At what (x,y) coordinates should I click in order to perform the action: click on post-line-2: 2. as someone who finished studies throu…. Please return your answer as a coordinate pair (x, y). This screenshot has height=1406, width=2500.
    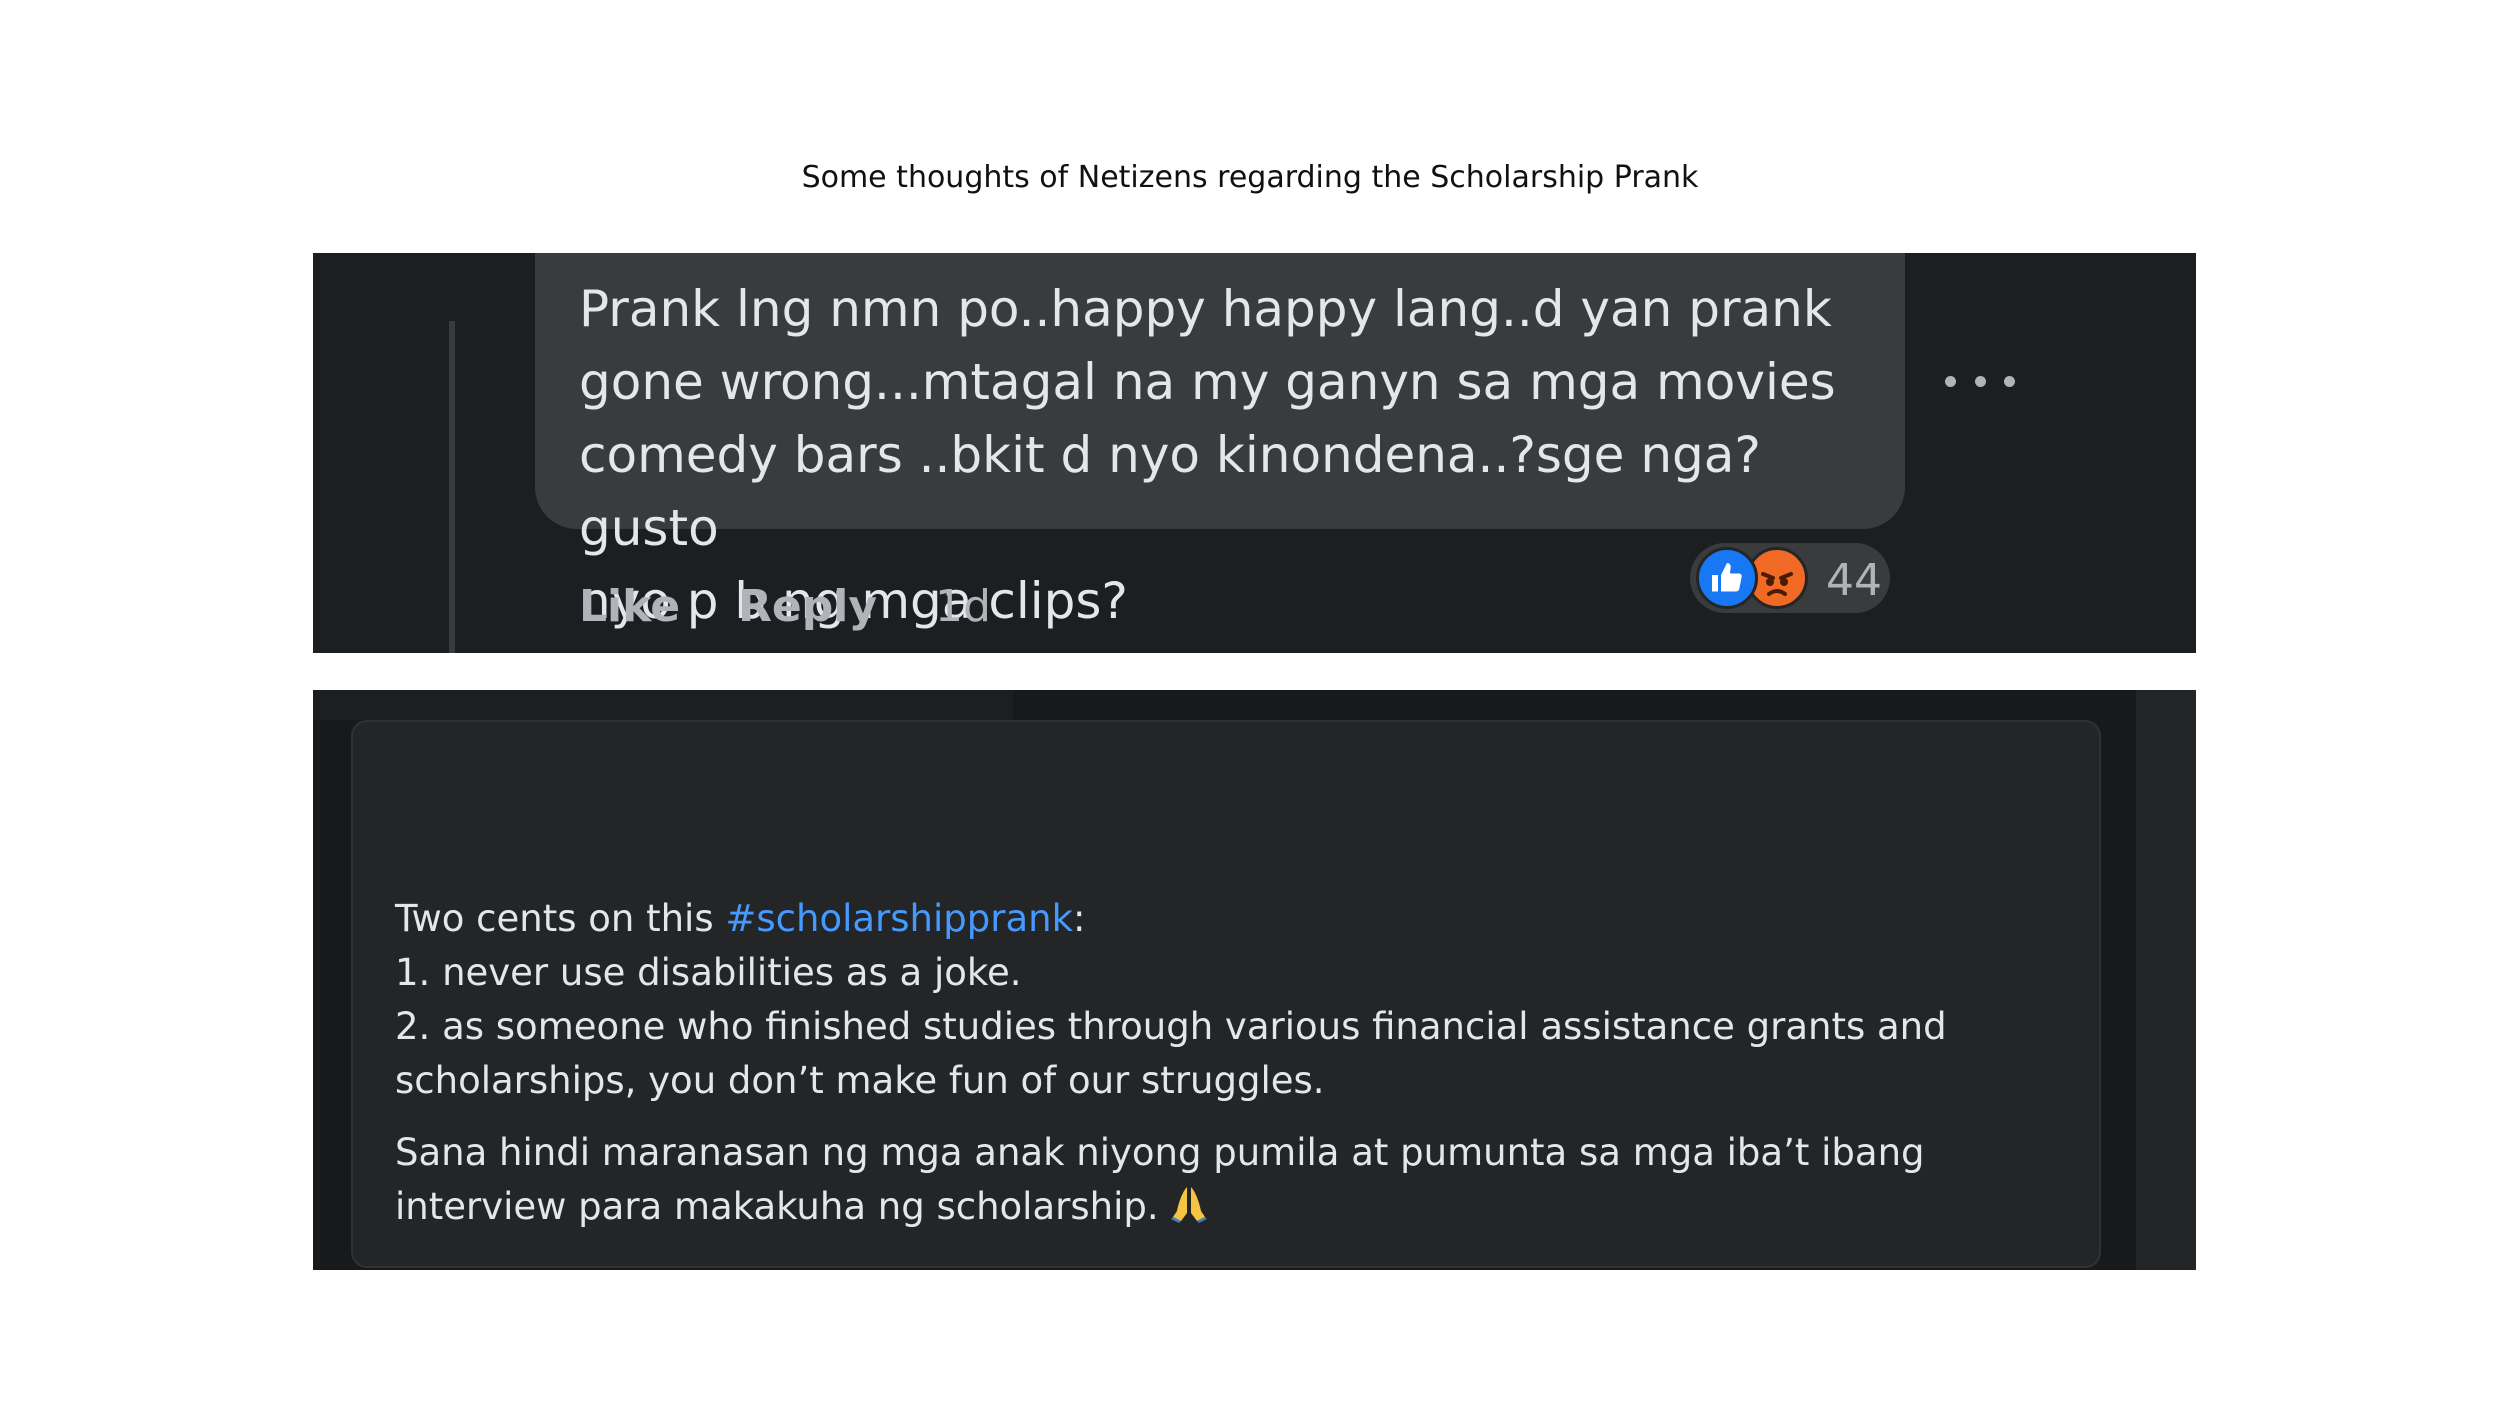
    Looking at the image, I should click on (1171, 1053).